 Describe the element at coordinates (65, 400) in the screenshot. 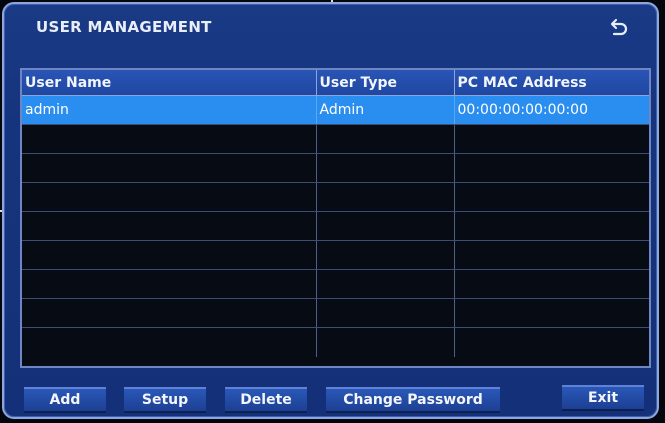

I see `add-button: Add` at that location.